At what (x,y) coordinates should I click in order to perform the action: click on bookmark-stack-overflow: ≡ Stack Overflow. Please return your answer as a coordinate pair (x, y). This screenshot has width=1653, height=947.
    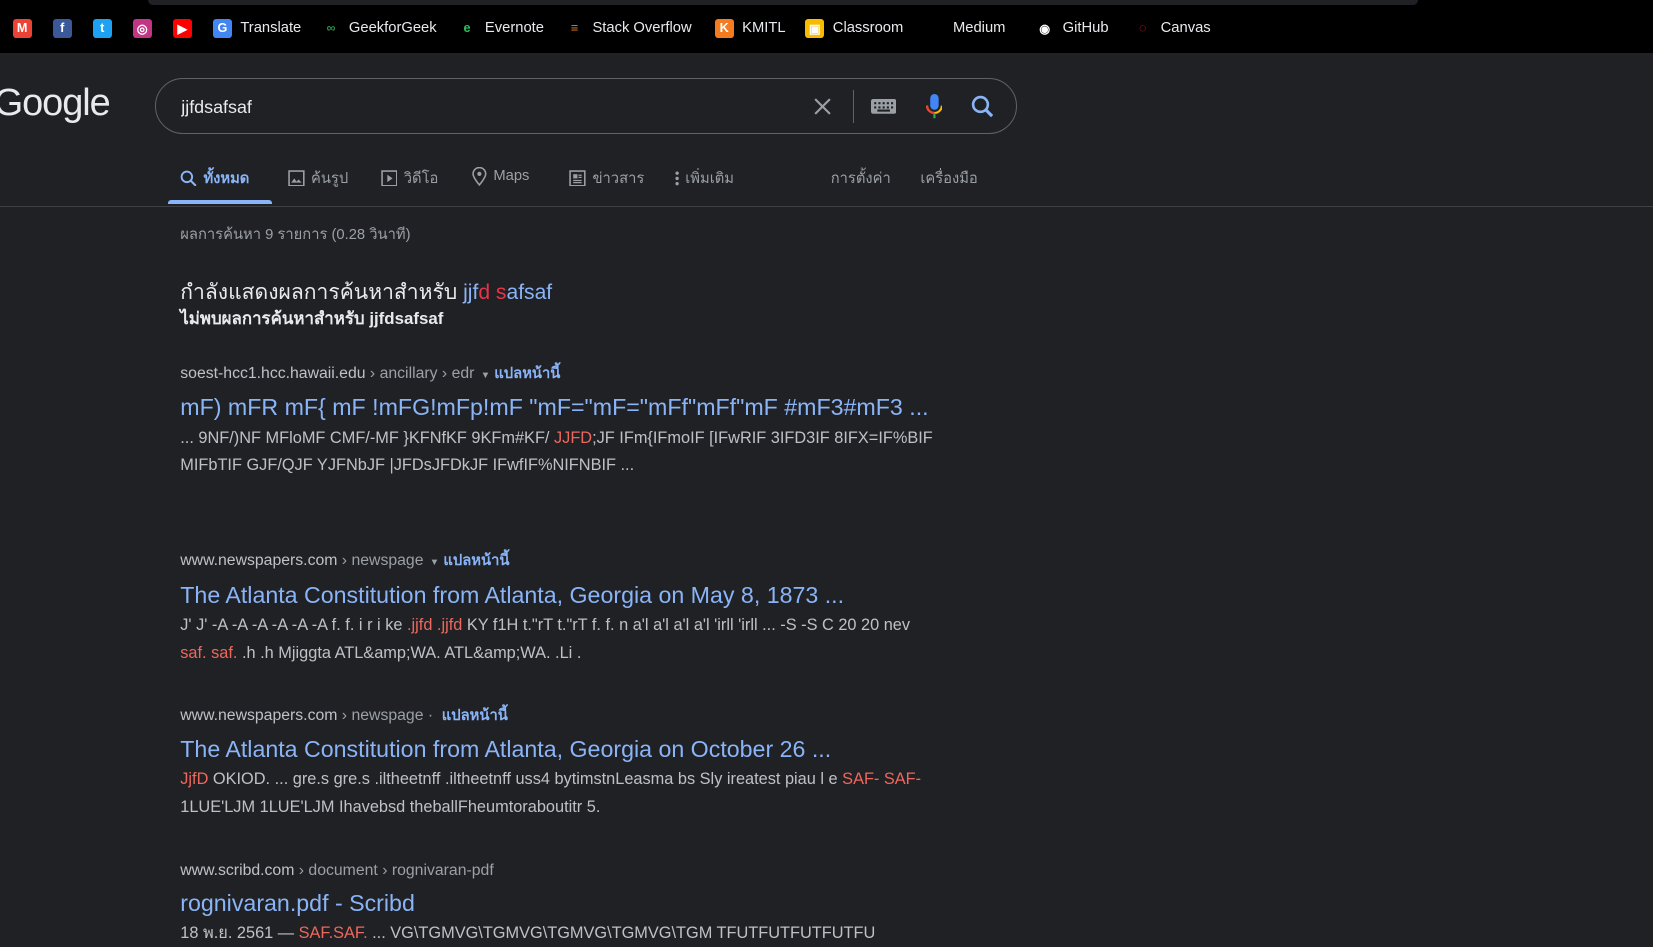
    Looking at the image, I should click on (628, 28).